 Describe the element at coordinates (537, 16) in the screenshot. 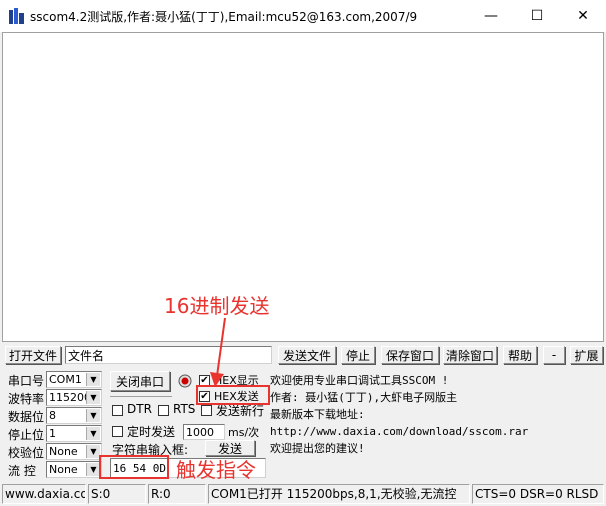

I see `maximize-button: ☐` at that location.